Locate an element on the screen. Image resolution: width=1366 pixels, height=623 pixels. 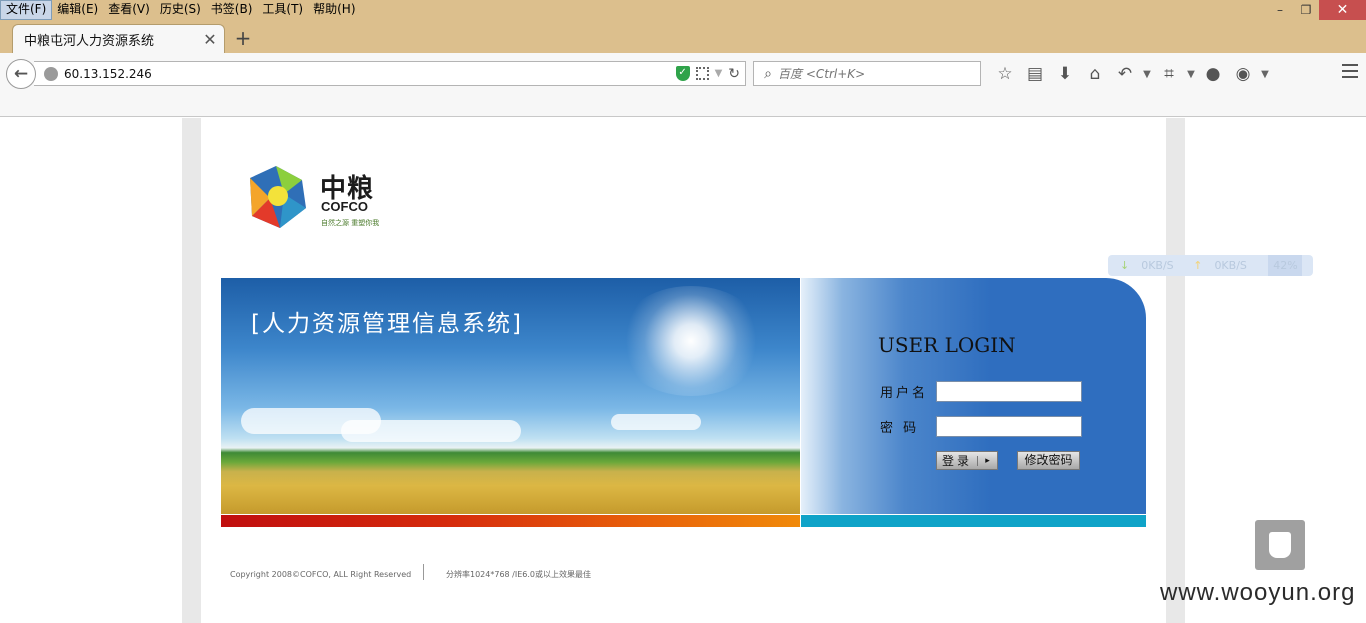
new-tab-button: + is located at coordinates (243, 39).